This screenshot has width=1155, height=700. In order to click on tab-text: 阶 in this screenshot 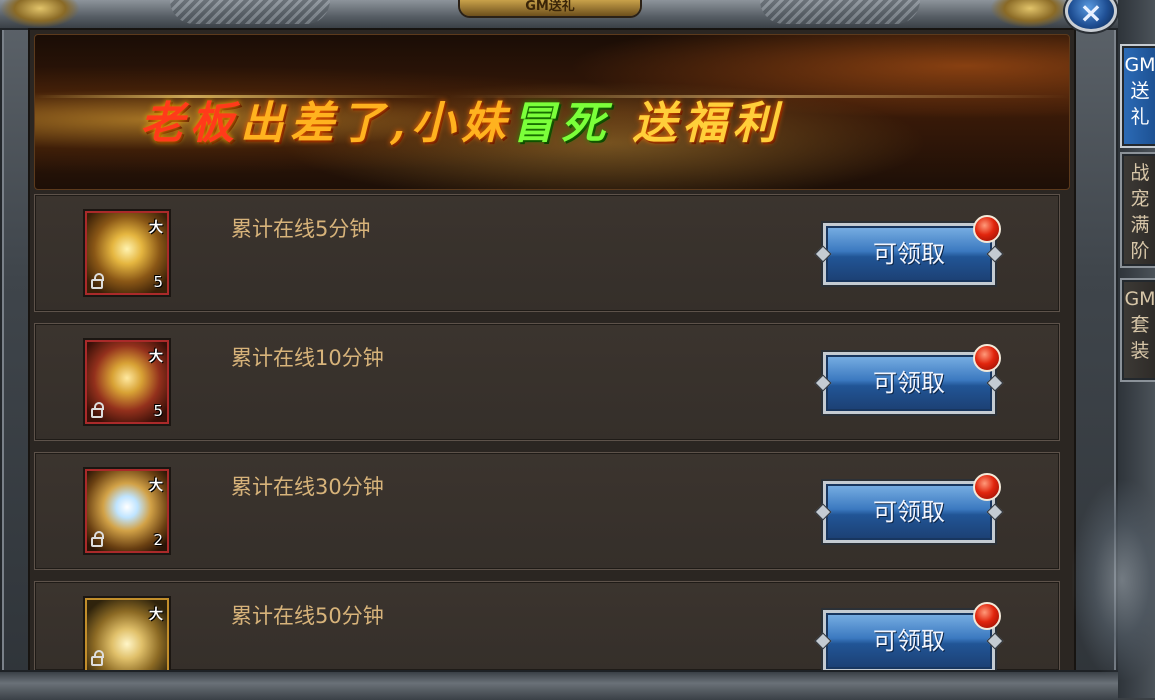, I will do `click(1140, 251)`.